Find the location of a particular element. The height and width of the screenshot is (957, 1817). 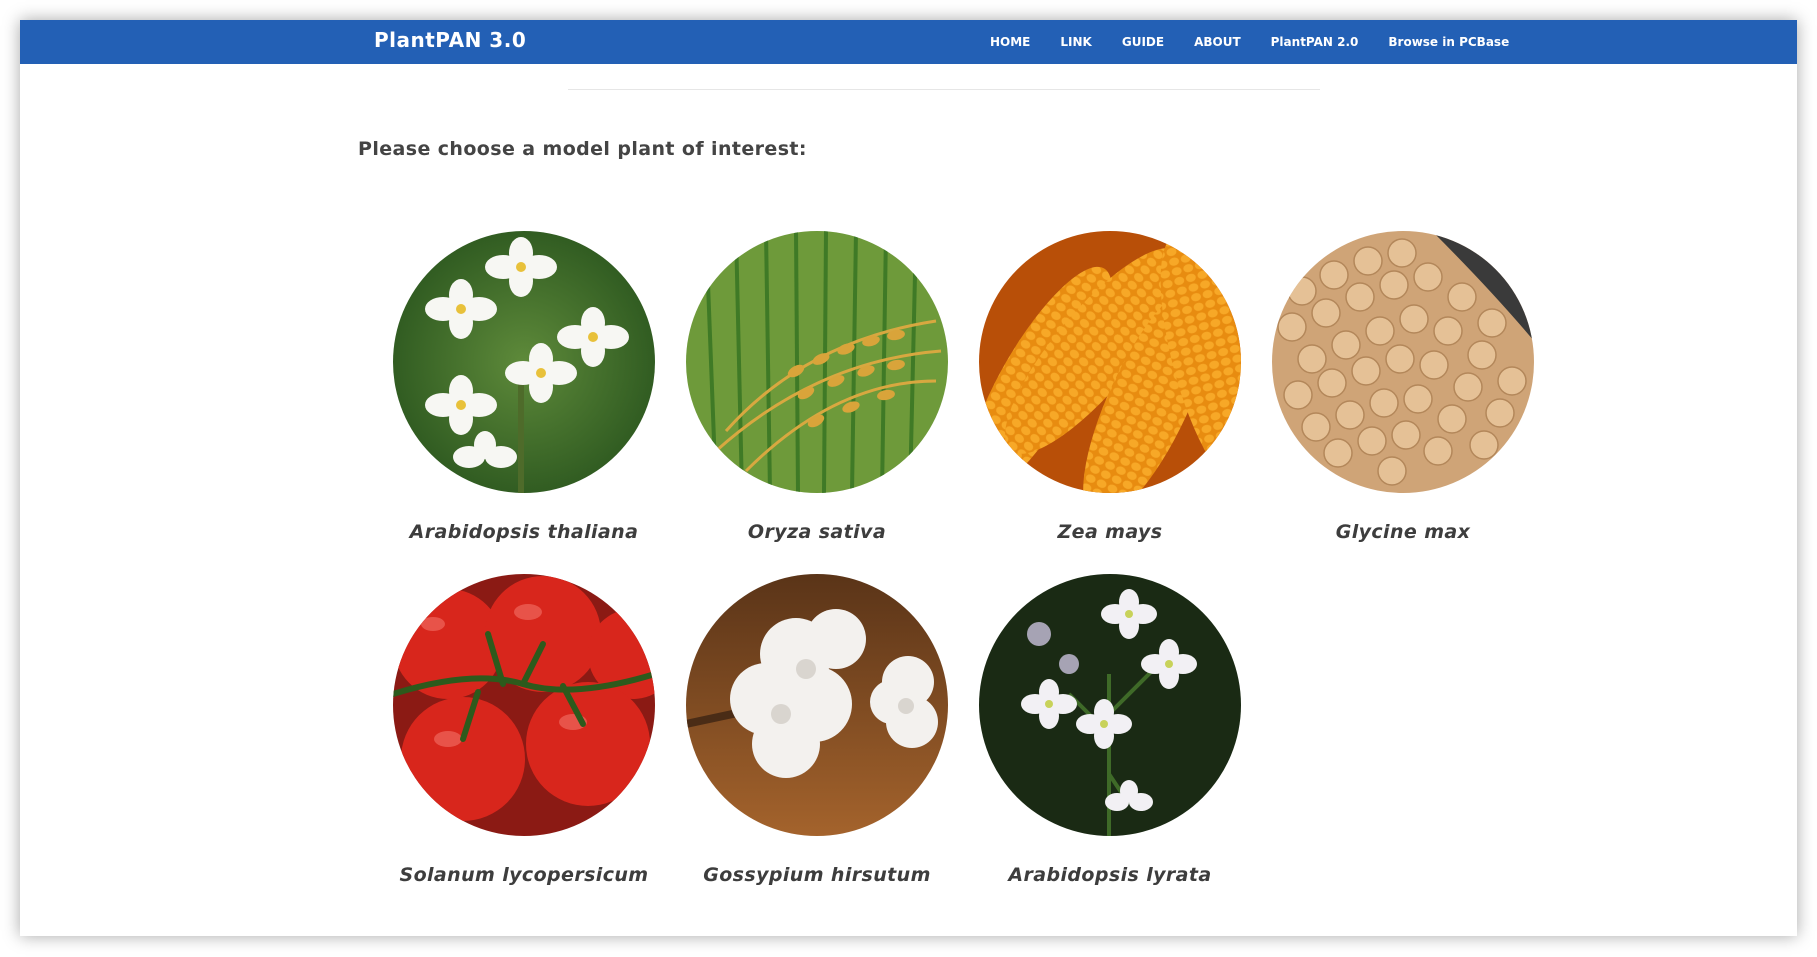

plant-name: Gossypium hirsutum is located at coordinates (817, 875).